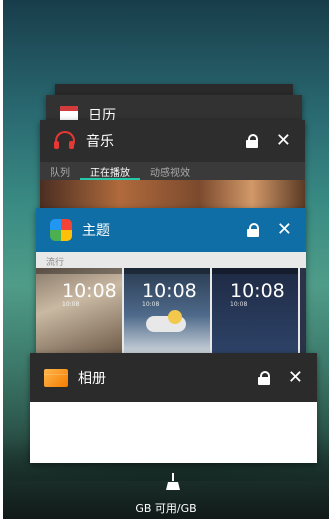 This screenshot has width=333, height=519. I want to click on tab-now-playing: 正在播放, so click(110, 171).